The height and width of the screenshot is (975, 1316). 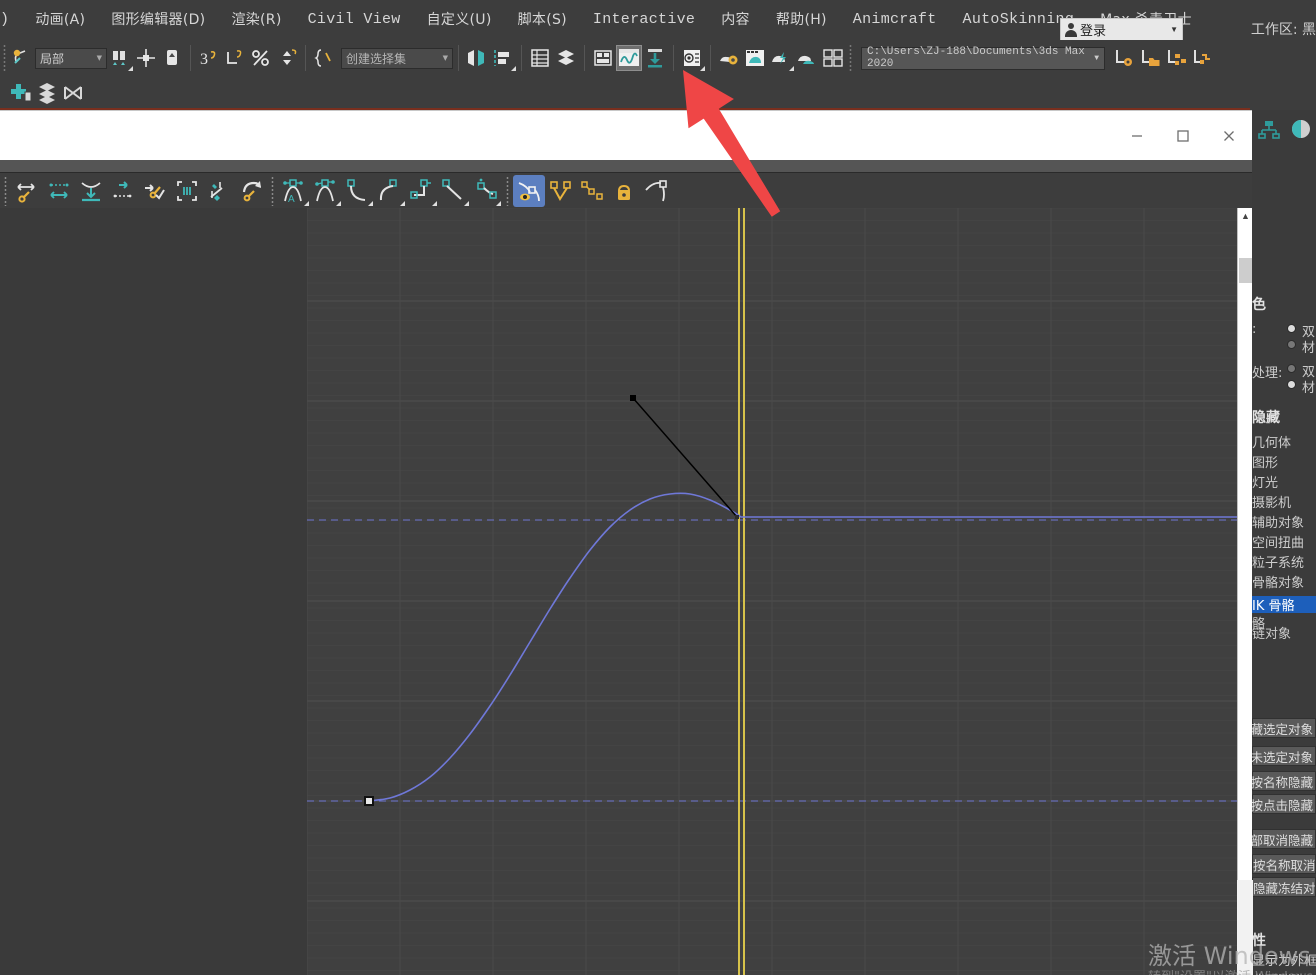 What do you see at coordinates (1278, 561) in the screenshot?
I see `hide-item-particle-systems: 粒子系统` at bounding box center [1278, 561].